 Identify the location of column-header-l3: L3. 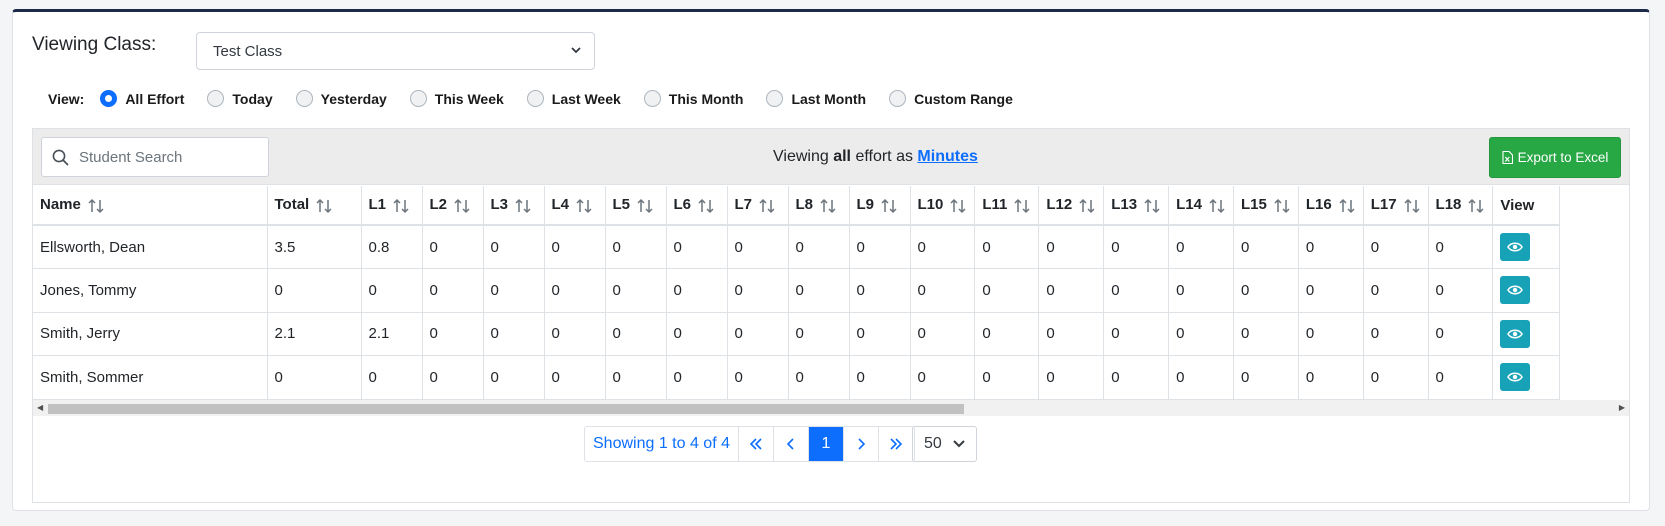
(514, 206).